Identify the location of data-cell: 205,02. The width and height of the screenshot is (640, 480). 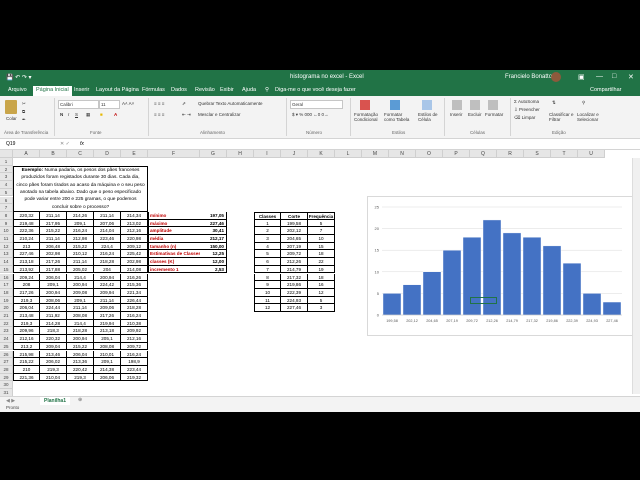
(80, 269).